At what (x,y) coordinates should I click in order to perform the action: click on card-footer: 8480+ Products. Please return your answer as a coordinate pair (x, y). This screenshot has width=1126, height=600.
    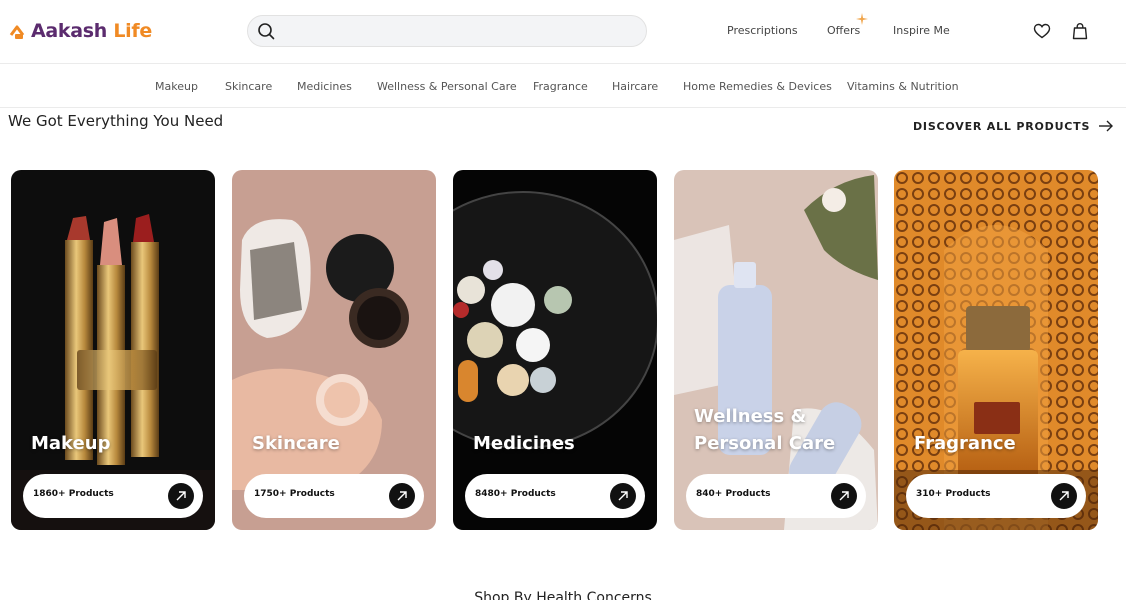
    Looking at the image, I should click on (555, 496).